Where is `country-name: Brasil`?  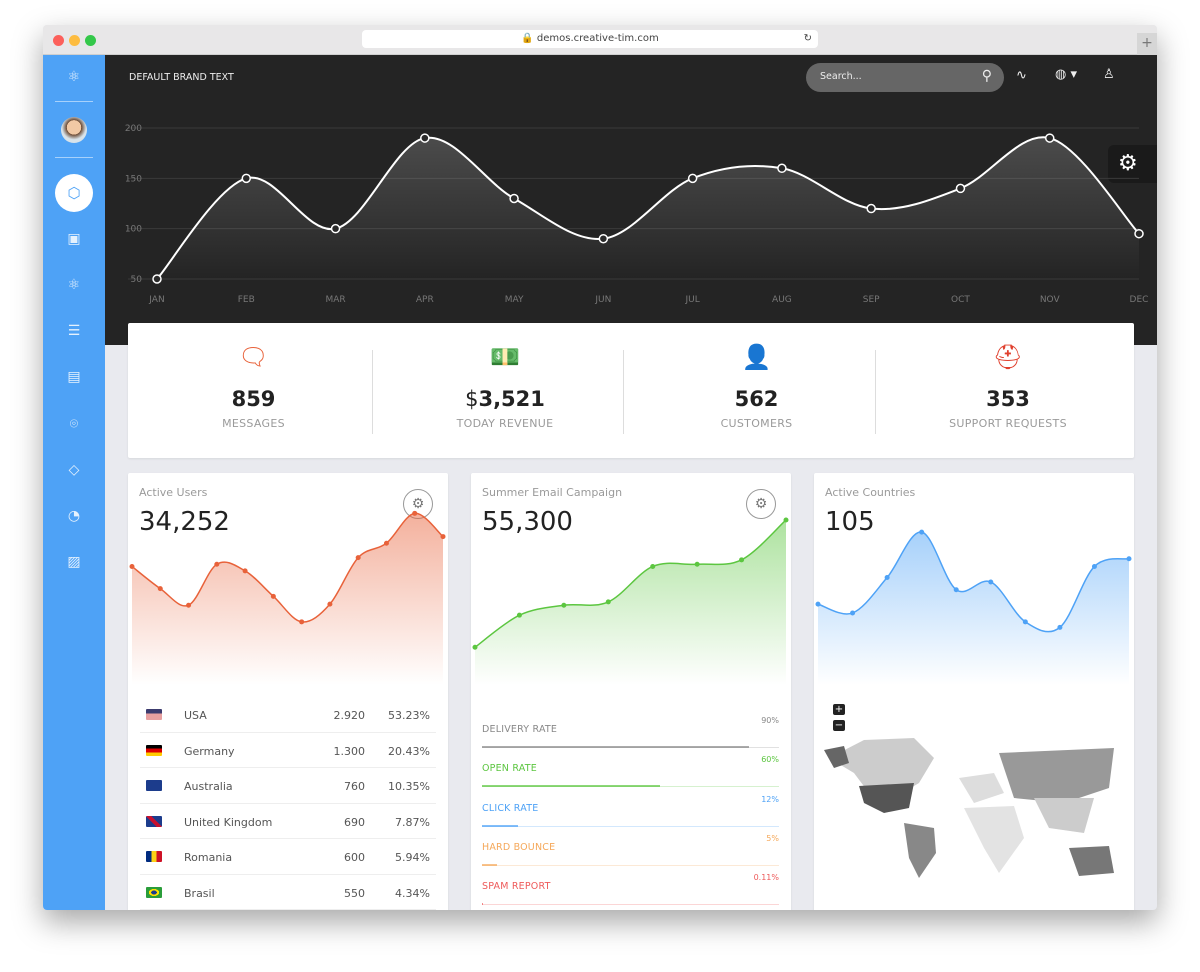
country-name: Brasil is located at coordinates (199, 893).